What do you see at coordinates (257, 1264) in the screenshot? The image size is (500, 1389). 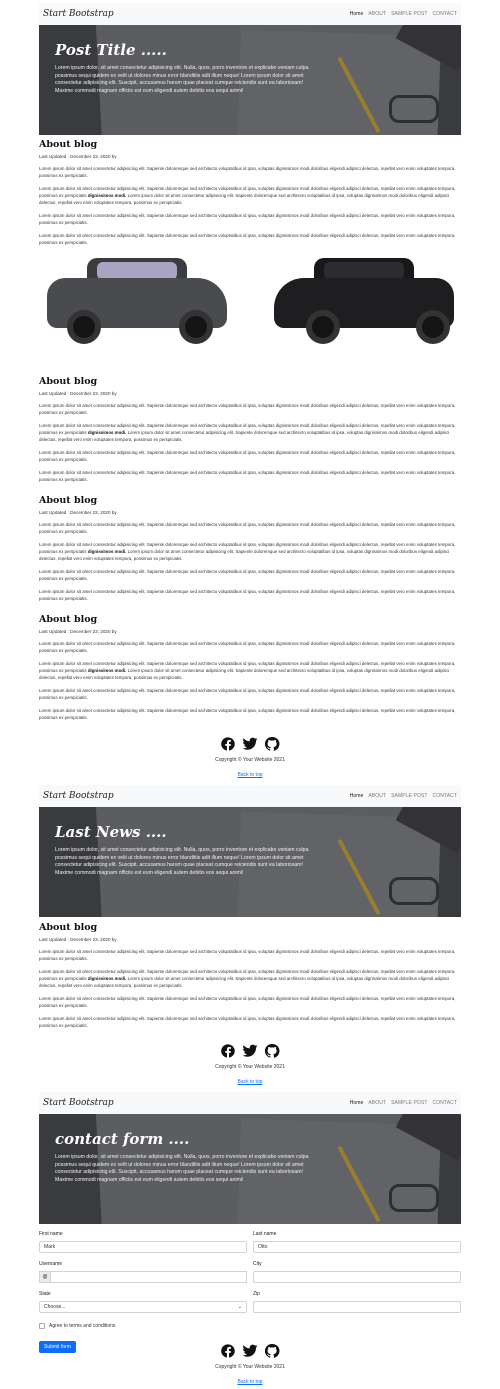 I see `city-label: City` at bounding box center [257, 1264].